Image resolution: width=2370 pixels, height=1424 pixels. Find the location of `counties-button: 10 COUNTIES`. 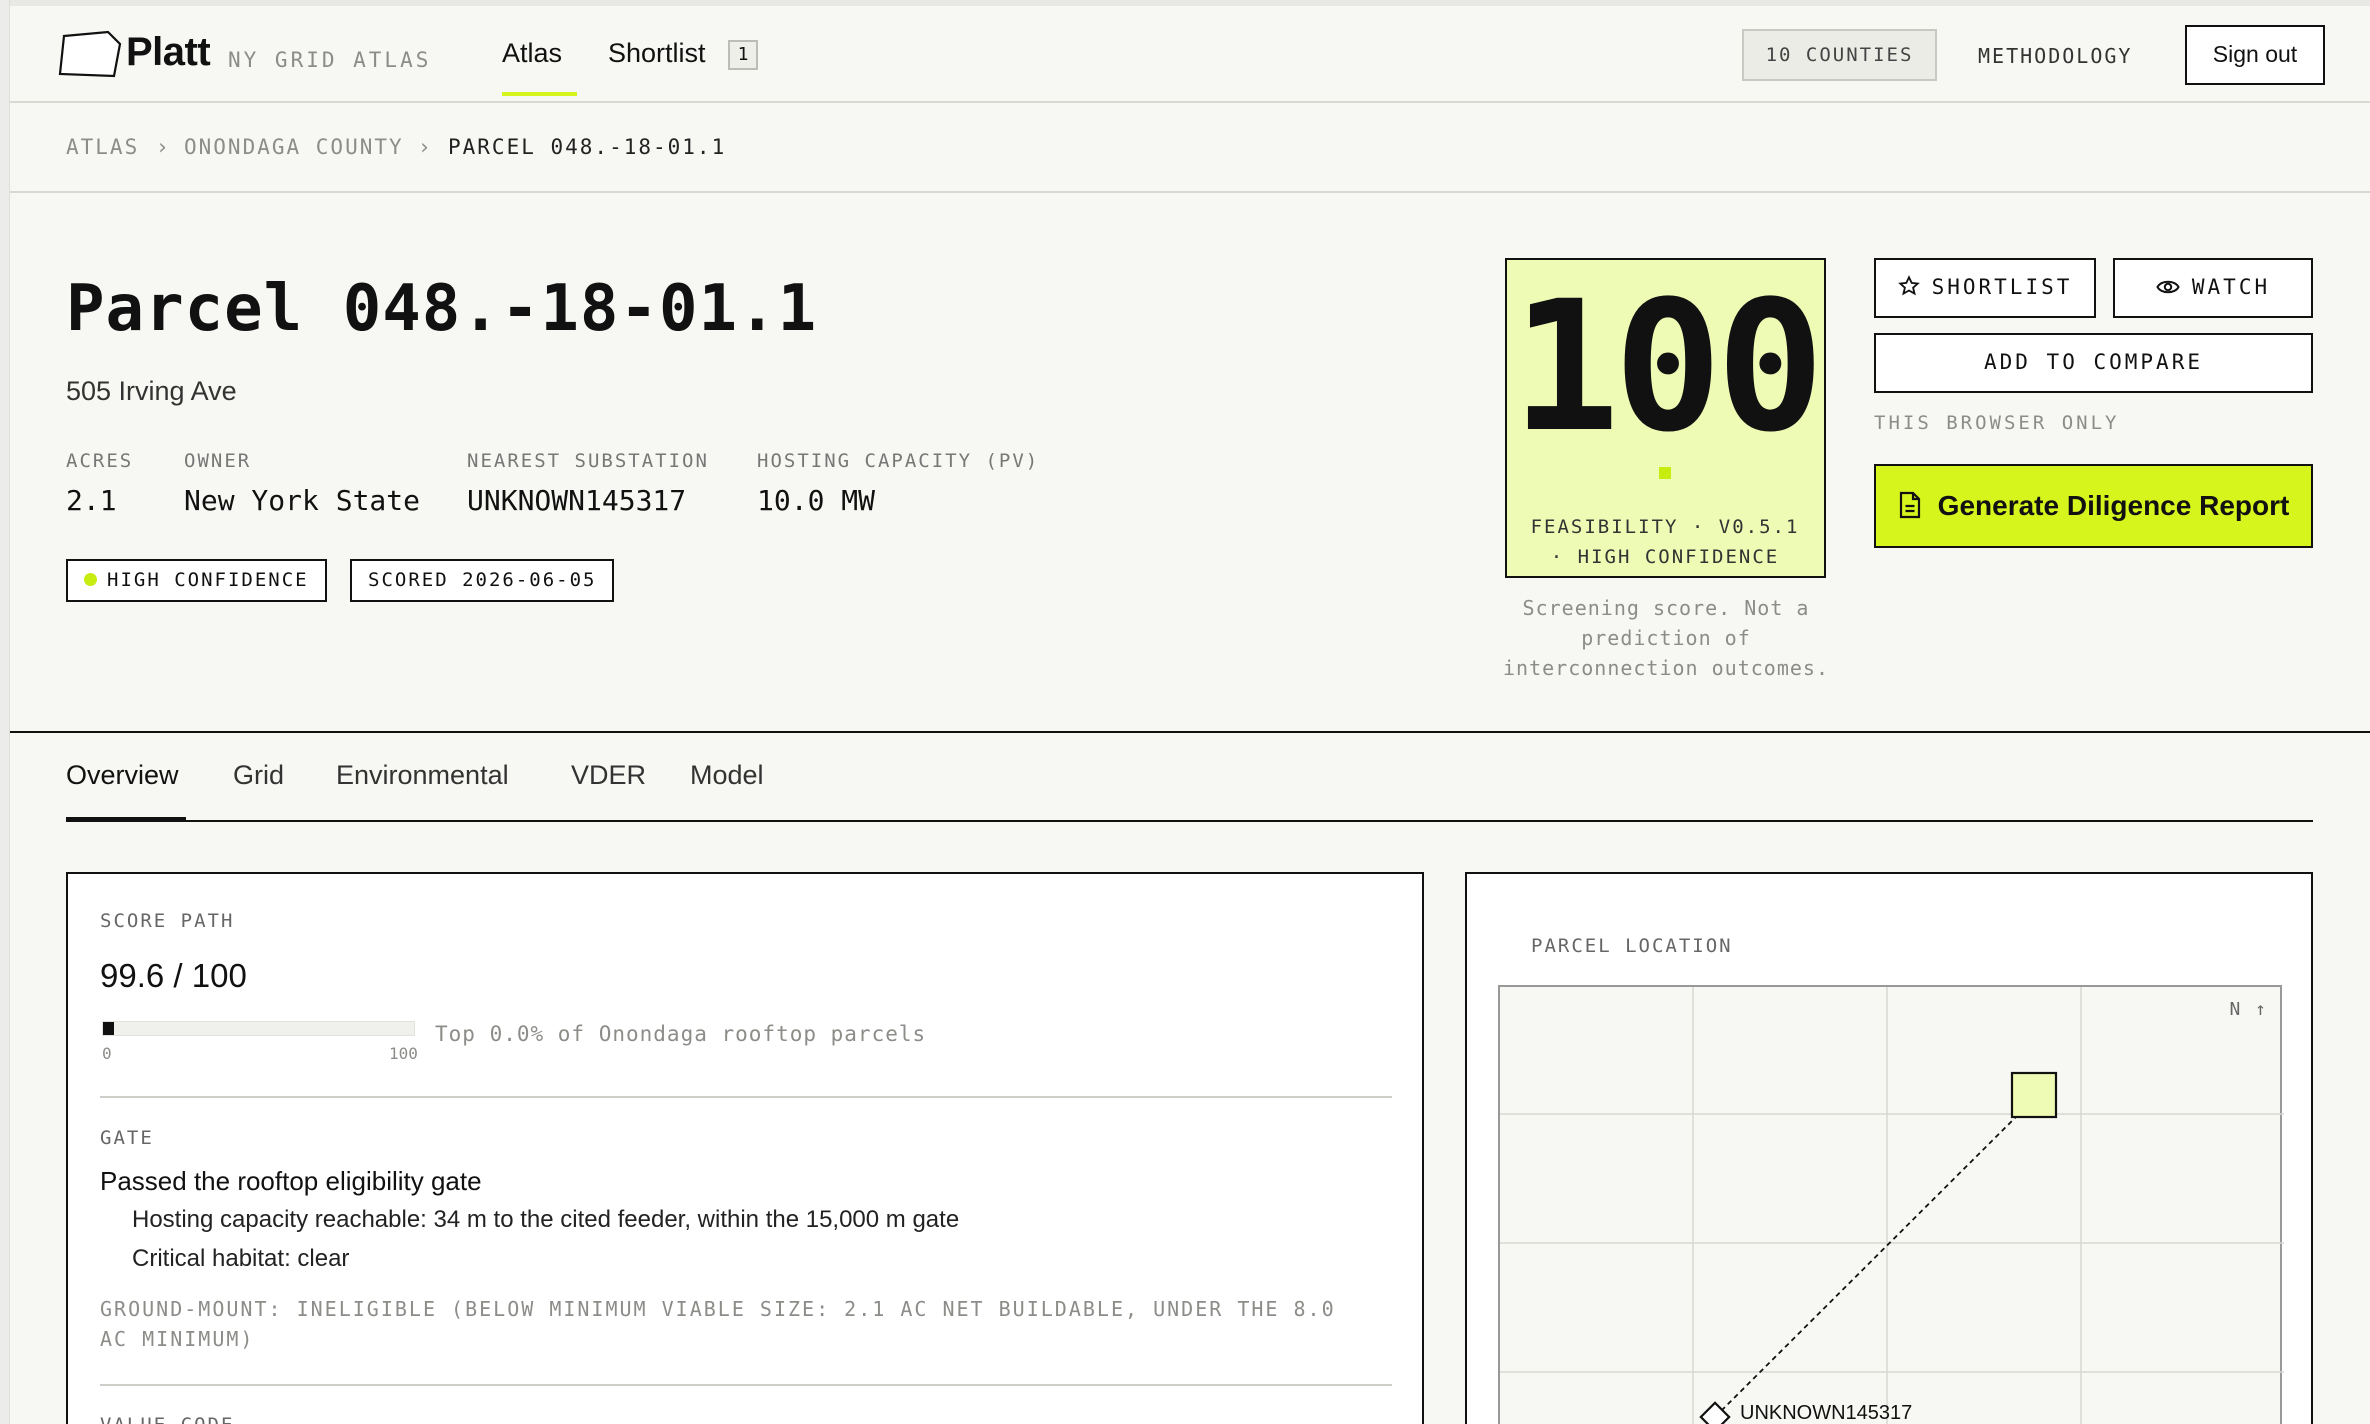

counties-button: 10 COUNTIES is located at coordinates (1839, 55).